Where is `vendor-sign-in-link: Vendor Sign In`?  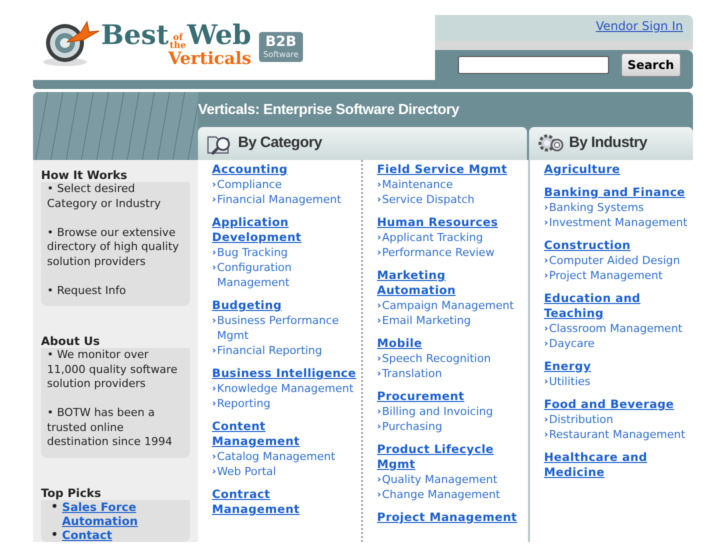
vendor-sign-in-link: Vendor Sign In is located at coordinates (639, 26).